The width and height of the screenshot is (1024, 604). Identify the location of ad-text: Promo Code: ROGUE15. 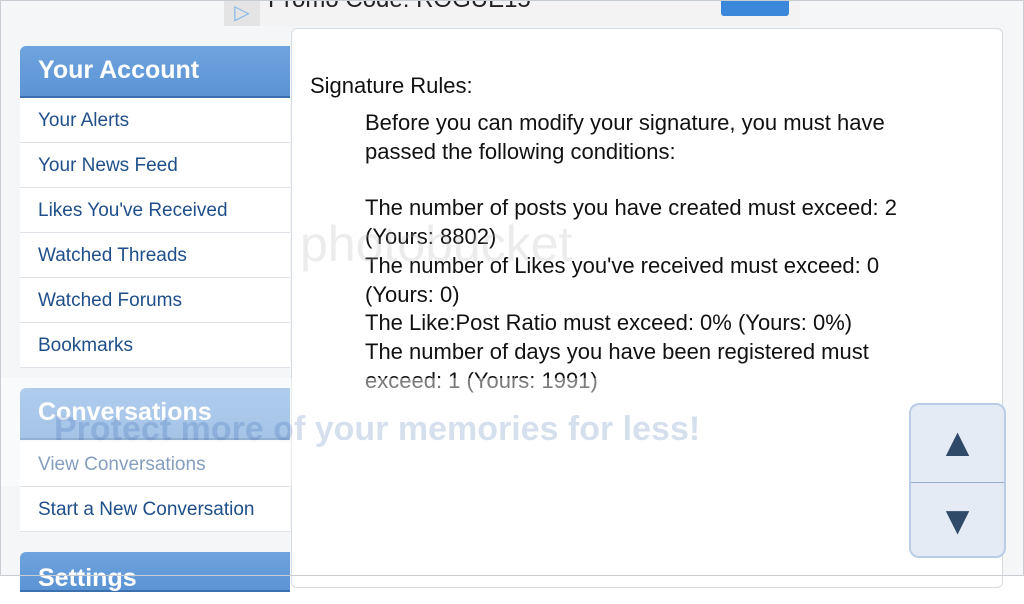
(399, 7).